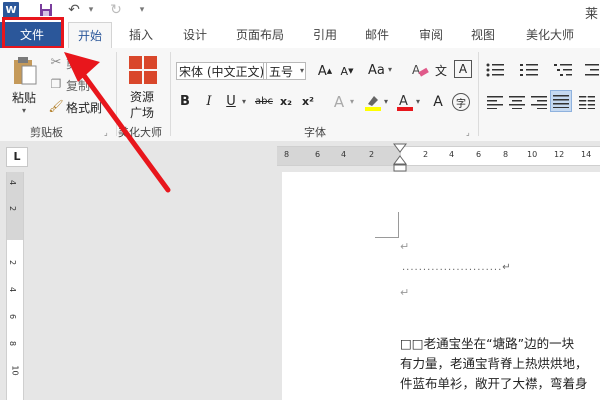 The width and height of the screenshot is (600, 400). What do you see at coordinates (244, 102) in the screenshot?
I see `underline-dropdown-icon: ▾` at bounding box center [244, 102].